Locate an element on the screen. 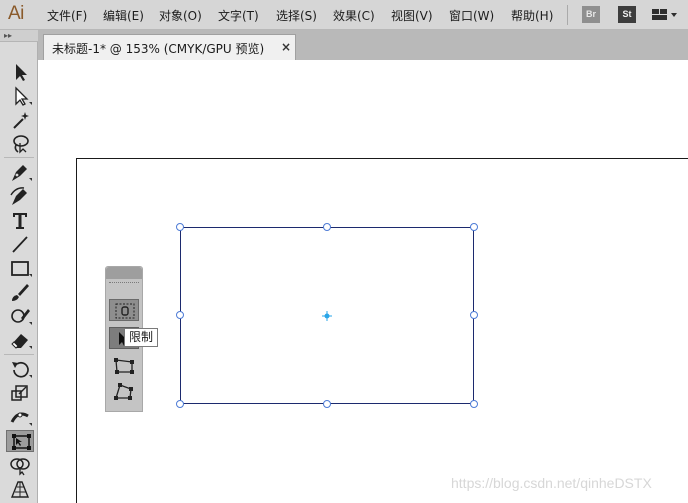 The height and width of the screenshot is (503, 688). menu-separator is located at coordinates (567, 15).